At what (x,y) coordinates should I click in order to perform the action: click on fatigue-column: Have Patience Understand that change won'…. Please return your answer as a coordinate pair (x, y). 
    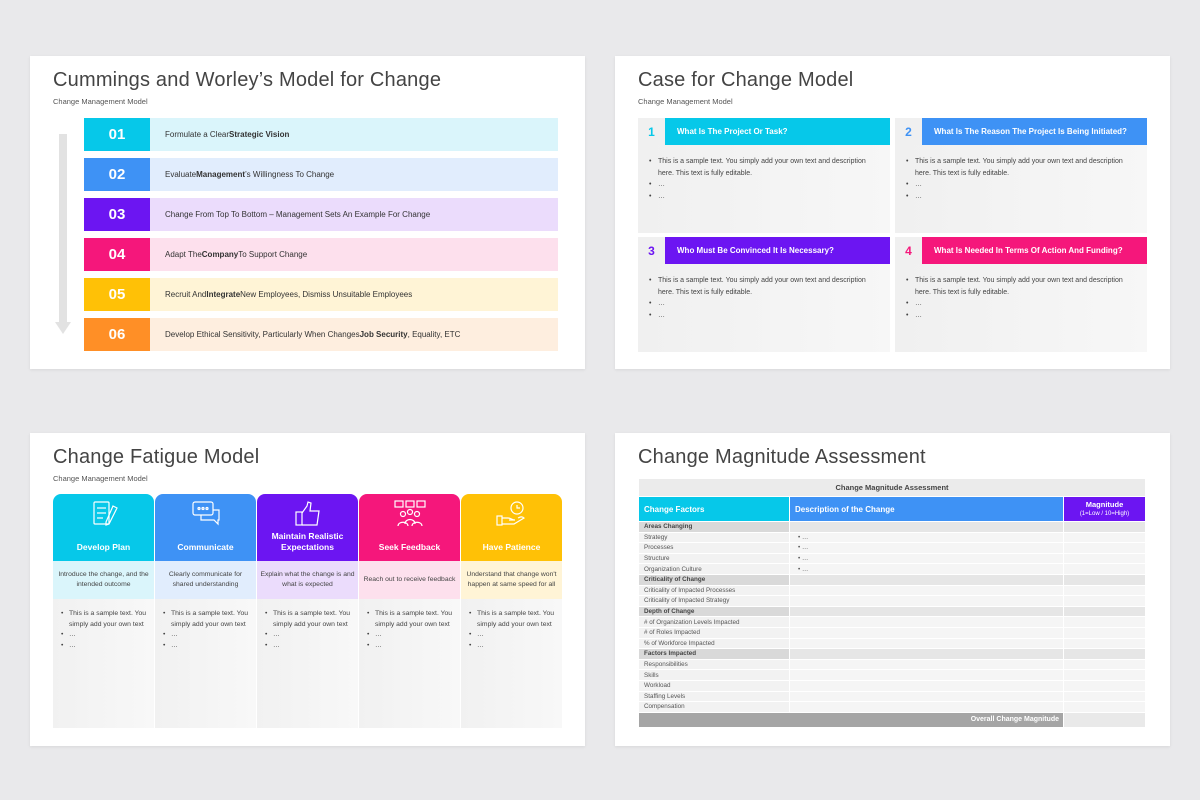
    Looking at the image, I should click on (511, 611).